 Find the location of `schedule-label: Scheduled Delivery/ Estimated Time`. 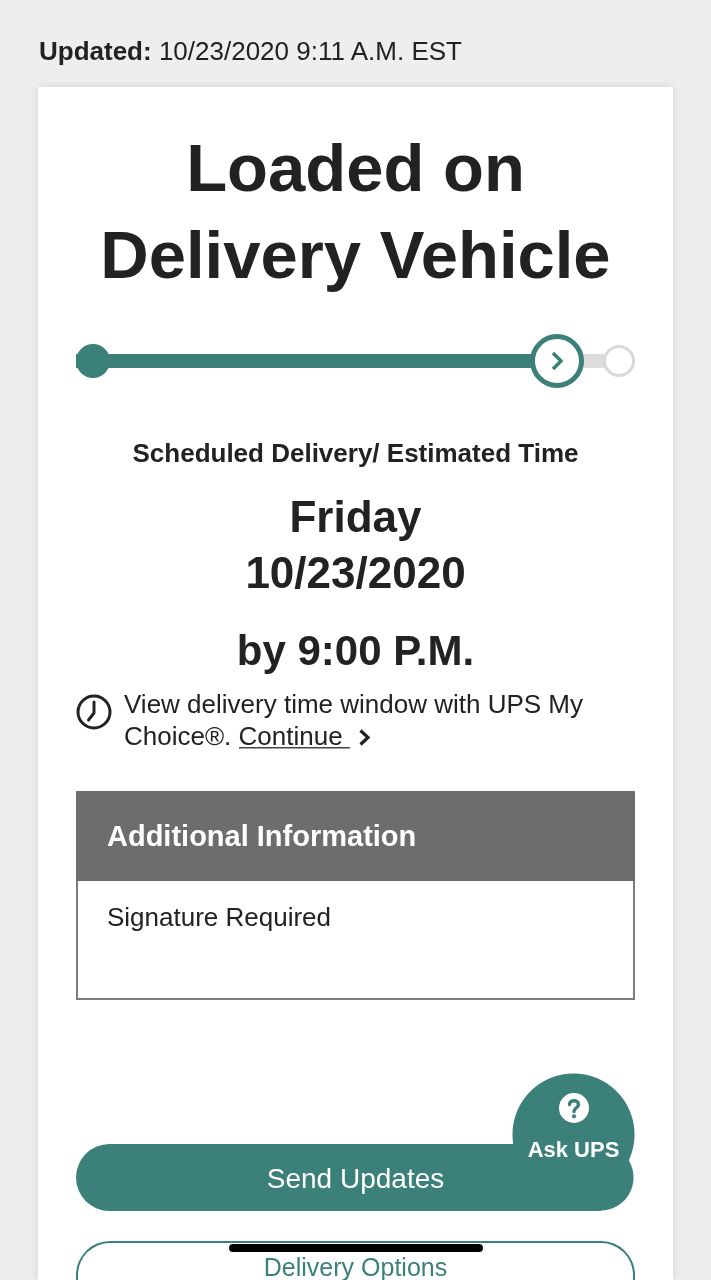

schedule-label: Scheduled Delivery/ Estimated Time is located at coordinates (355, 453).